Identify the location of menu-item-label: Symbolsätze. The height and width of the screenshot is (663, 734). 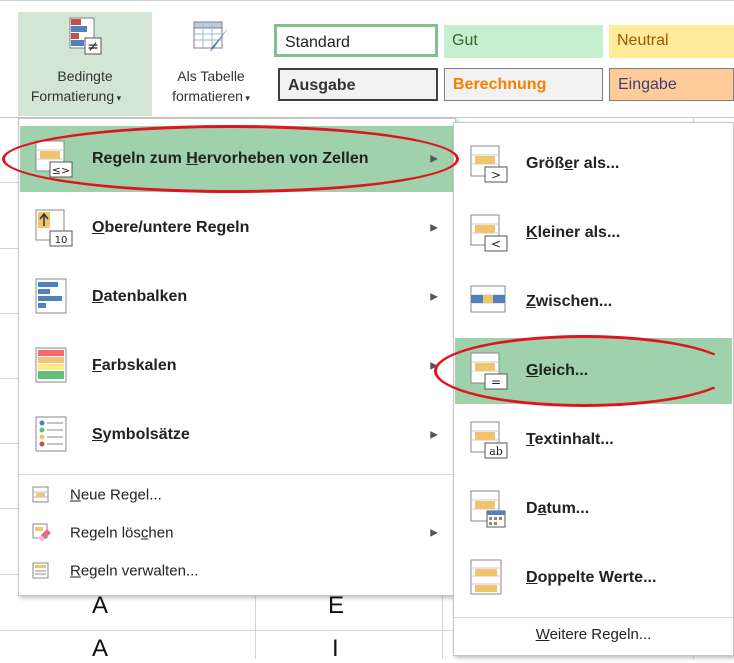
(141, 434).